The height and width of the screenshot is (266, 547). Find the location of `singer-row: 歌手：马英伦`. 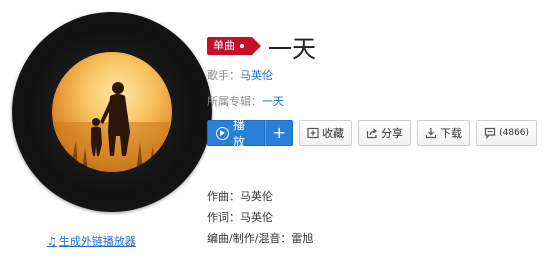

singer-row: 歌手：马英伦 is located at coordinates (372, 76).